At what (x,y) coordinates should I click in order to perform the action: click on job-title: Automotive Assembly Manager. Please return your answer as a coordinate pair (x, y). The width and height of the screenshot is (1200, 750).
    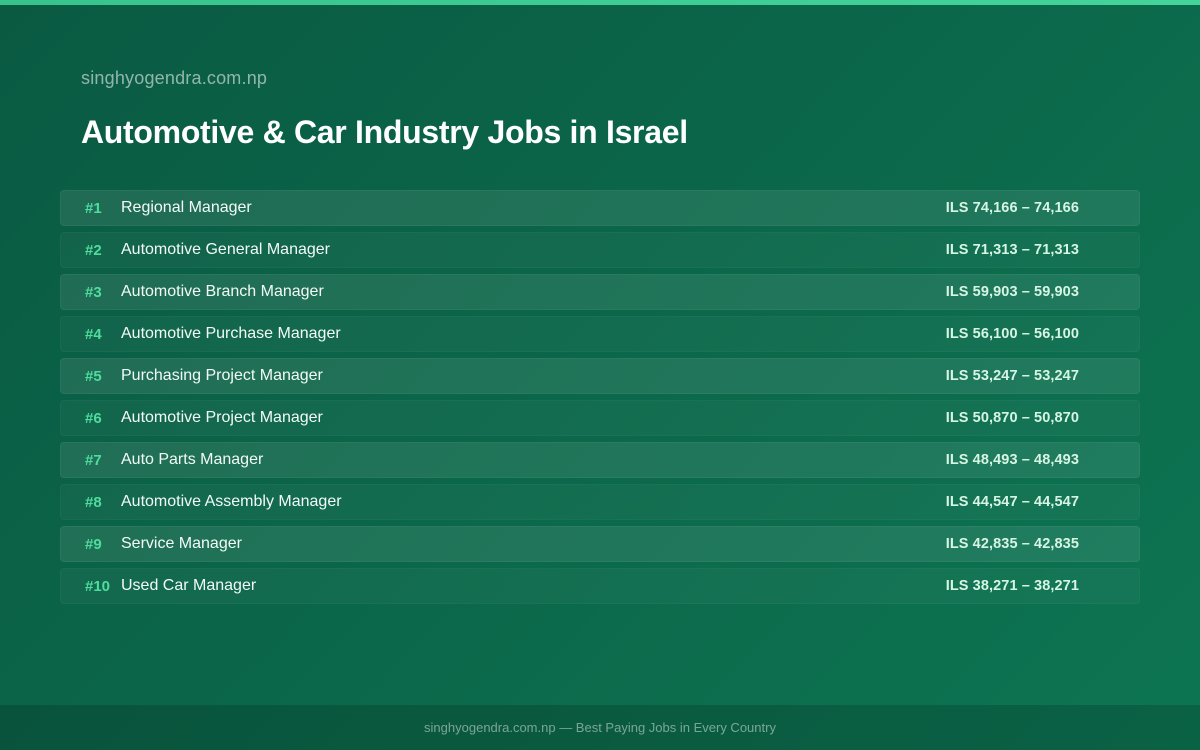
    Looking at the image, I should click on (231, 501).